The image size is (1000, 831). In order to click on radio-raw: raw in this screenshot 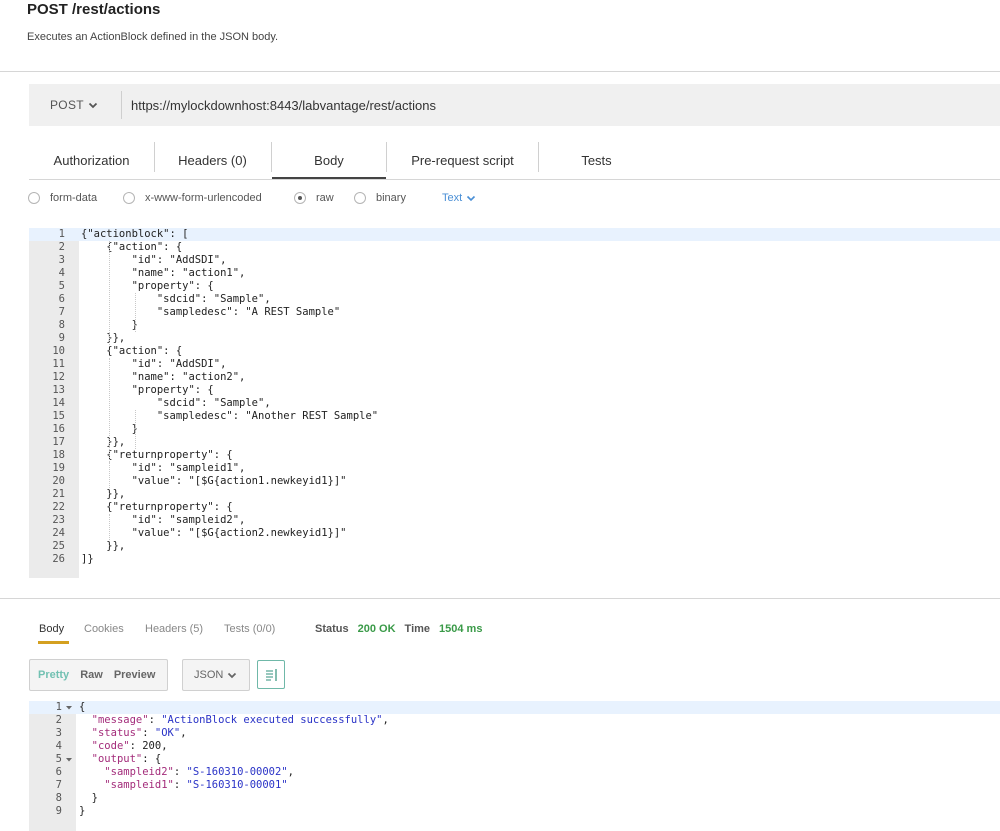, I will do `click(314, 198)`.